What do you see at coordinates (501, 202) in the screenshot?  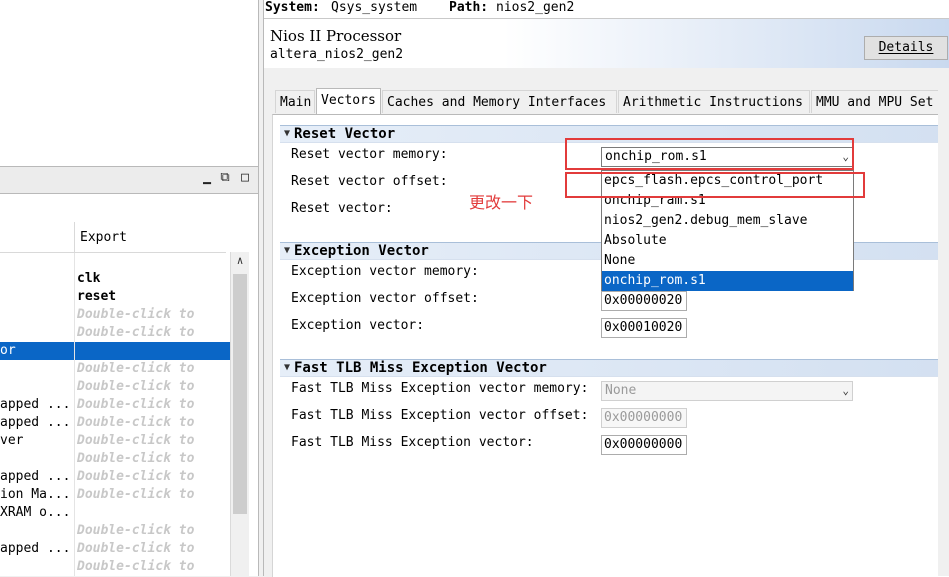 I see `annotation-text: 更改一下` at bounding box center [501, 202].